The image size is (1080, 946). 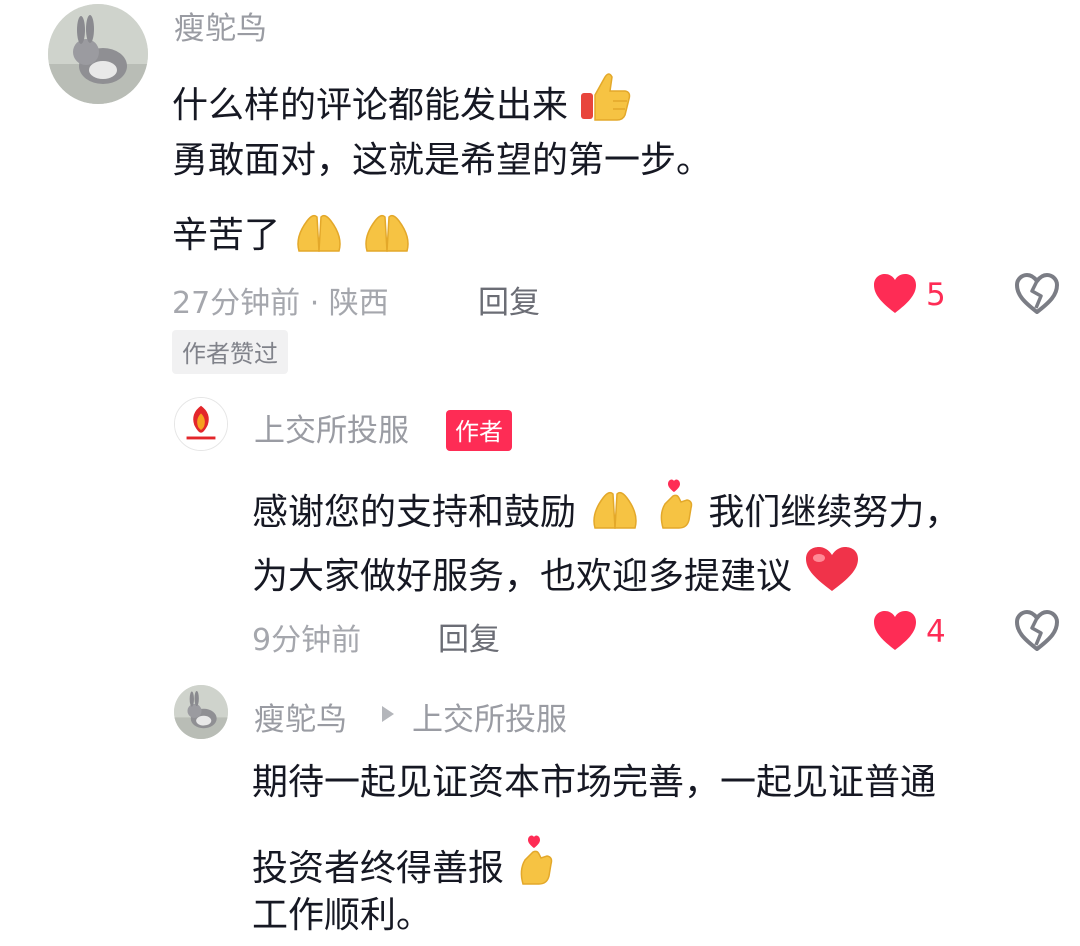 I want to click on comment-text-line: 勇敢面对，这就是希望的第一步。, so click(x=442, y=160).